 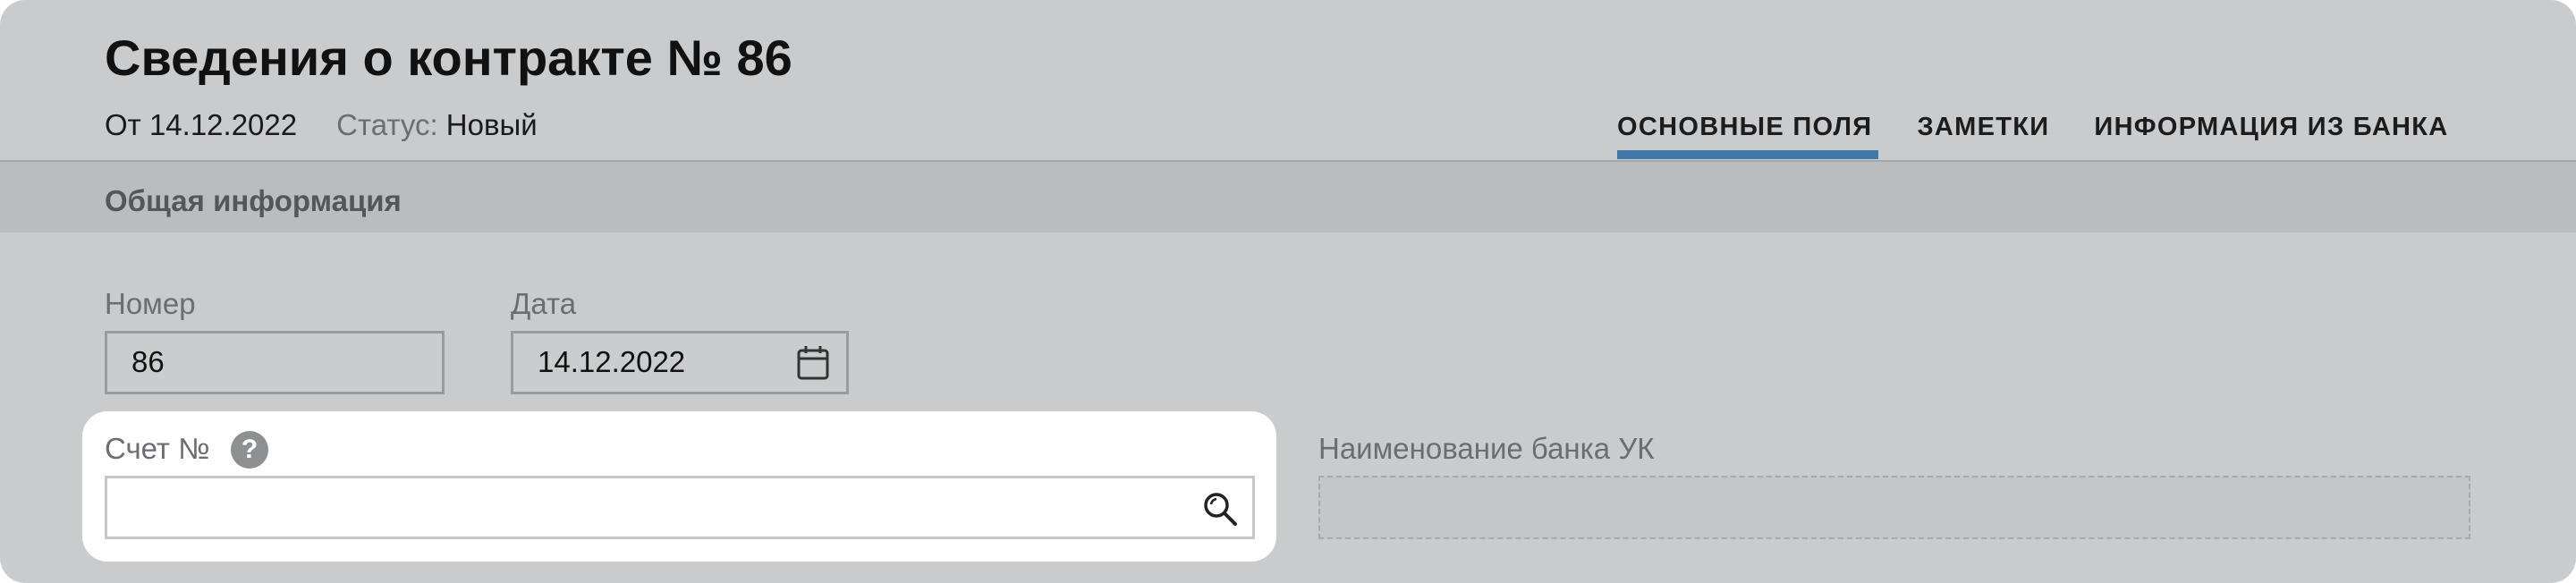 I want to click on account-label: Счет №, so click(x=157, y=448).